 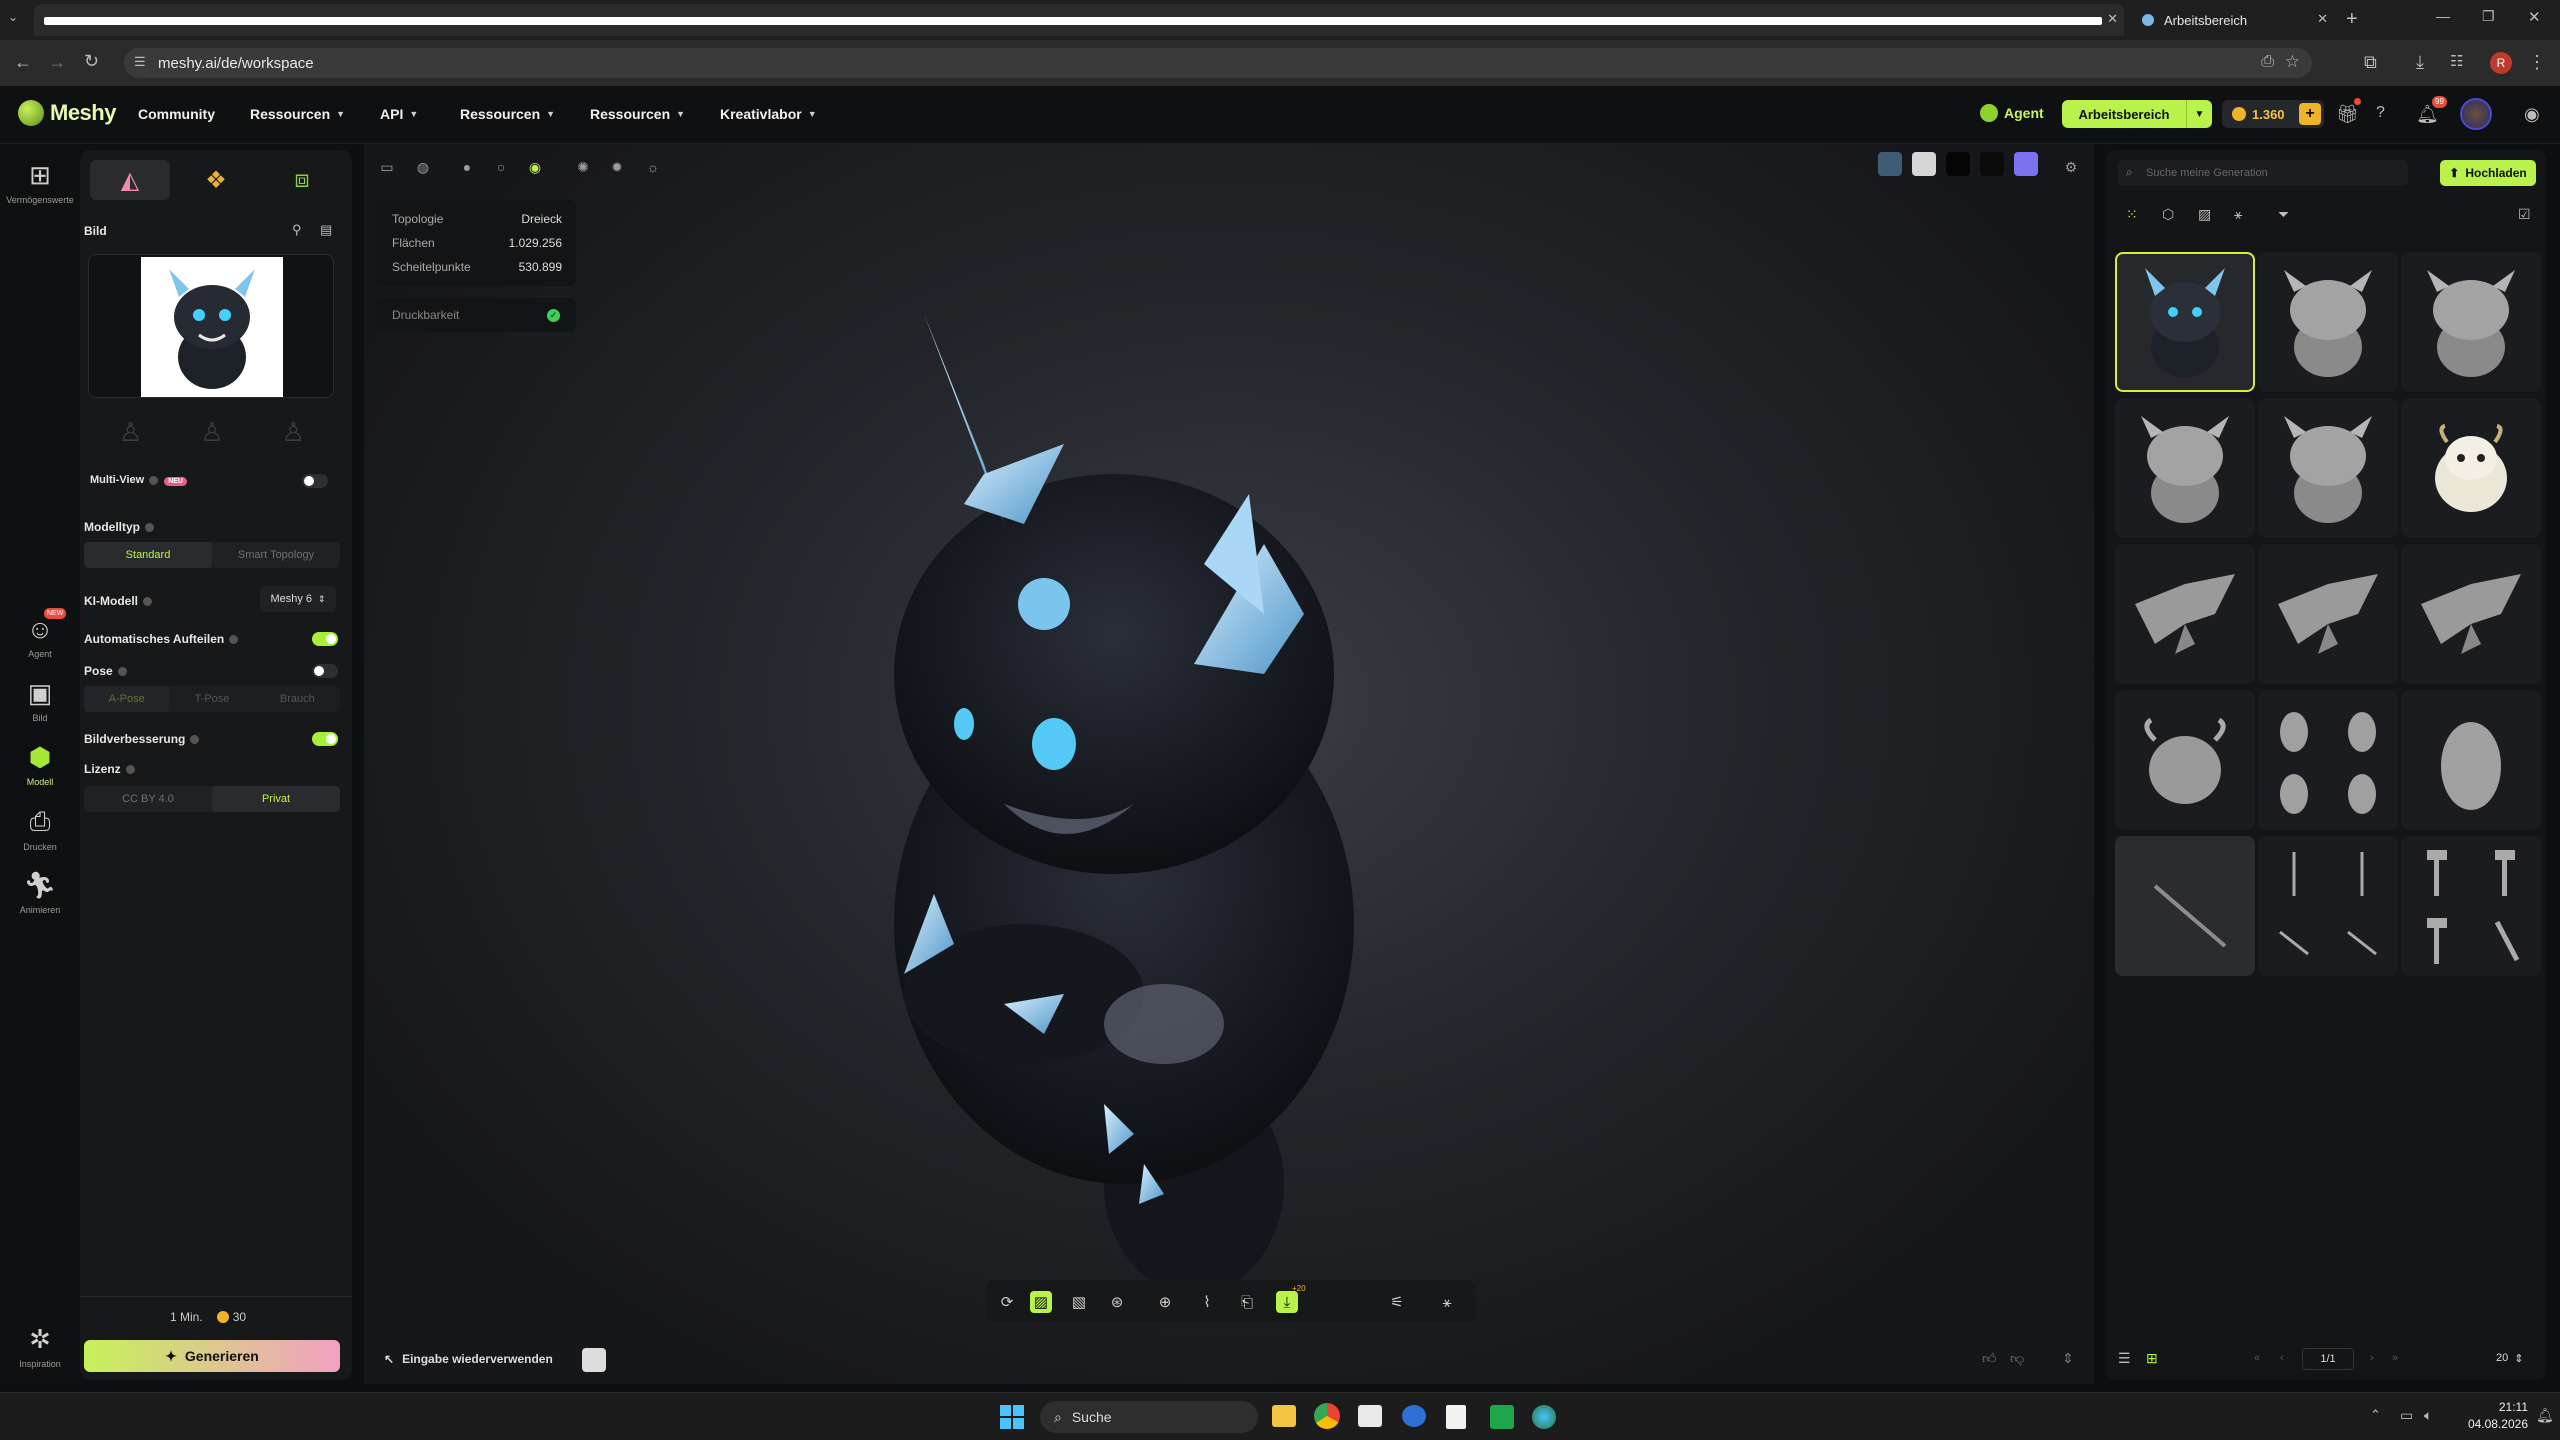 What do you see at coordinates (57, 62) in the screenshot?
I see `forward-icon: →` at bounding box center [57, 62].